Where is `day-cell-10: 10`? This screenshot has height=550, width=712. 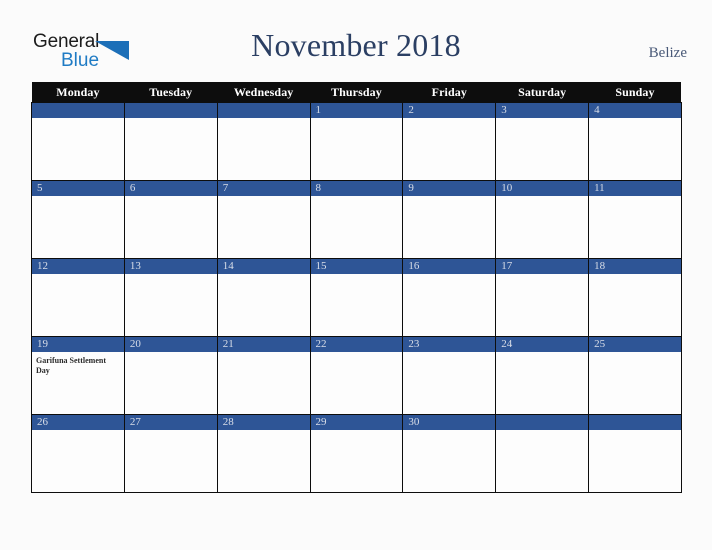 day-cell-10: 10 is located at coordinates (542, 219).